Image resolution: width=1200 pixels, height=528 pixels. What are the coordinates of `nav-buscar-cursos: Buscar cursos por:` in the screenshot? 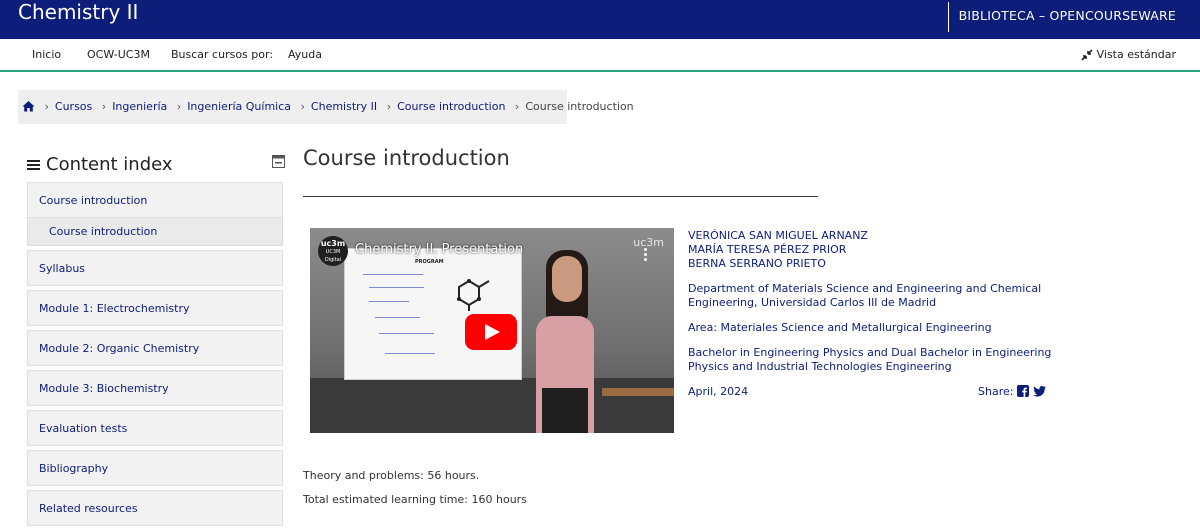 It's located at (222, 54).